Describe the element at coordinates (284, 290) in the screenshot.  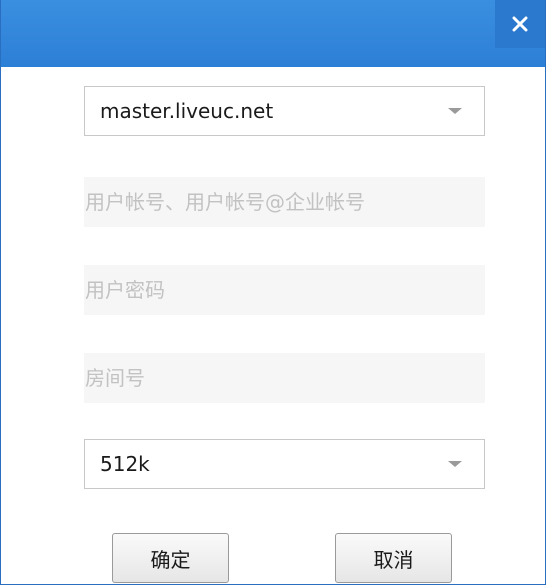
I see `password-input` at that location.